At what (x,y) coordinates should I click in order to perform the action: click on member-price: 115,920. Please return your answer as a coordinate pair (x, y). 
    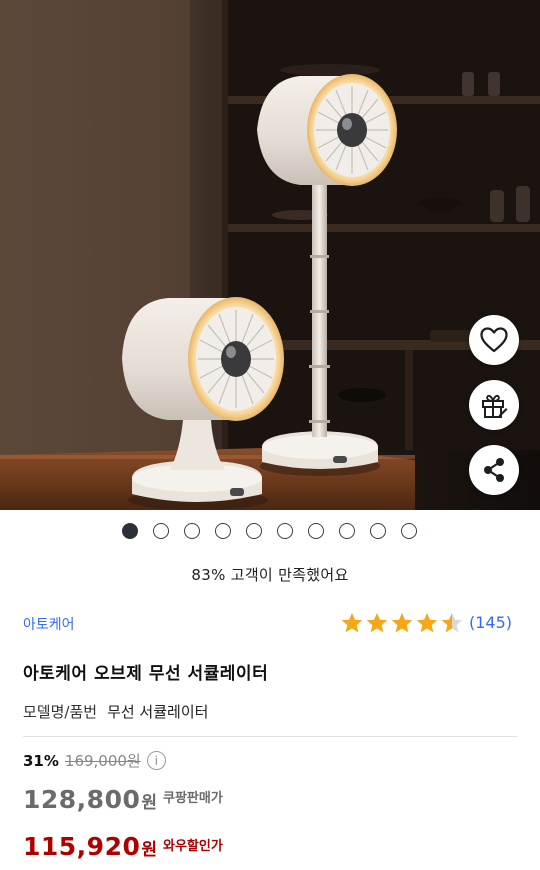
    Looking at the image, I should click on (82, 846).